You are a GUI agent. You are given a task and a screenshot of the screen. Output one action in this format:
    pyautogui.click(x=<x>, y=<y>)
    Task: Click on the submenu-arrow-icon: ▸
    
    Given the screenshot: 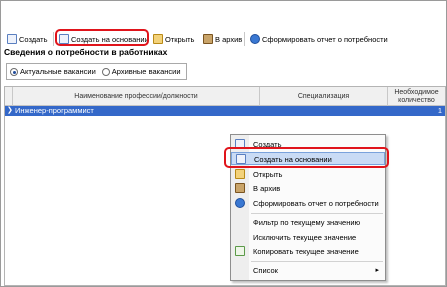 What is the action you would take?
    pyautogui.click(x=377, y=270)
    